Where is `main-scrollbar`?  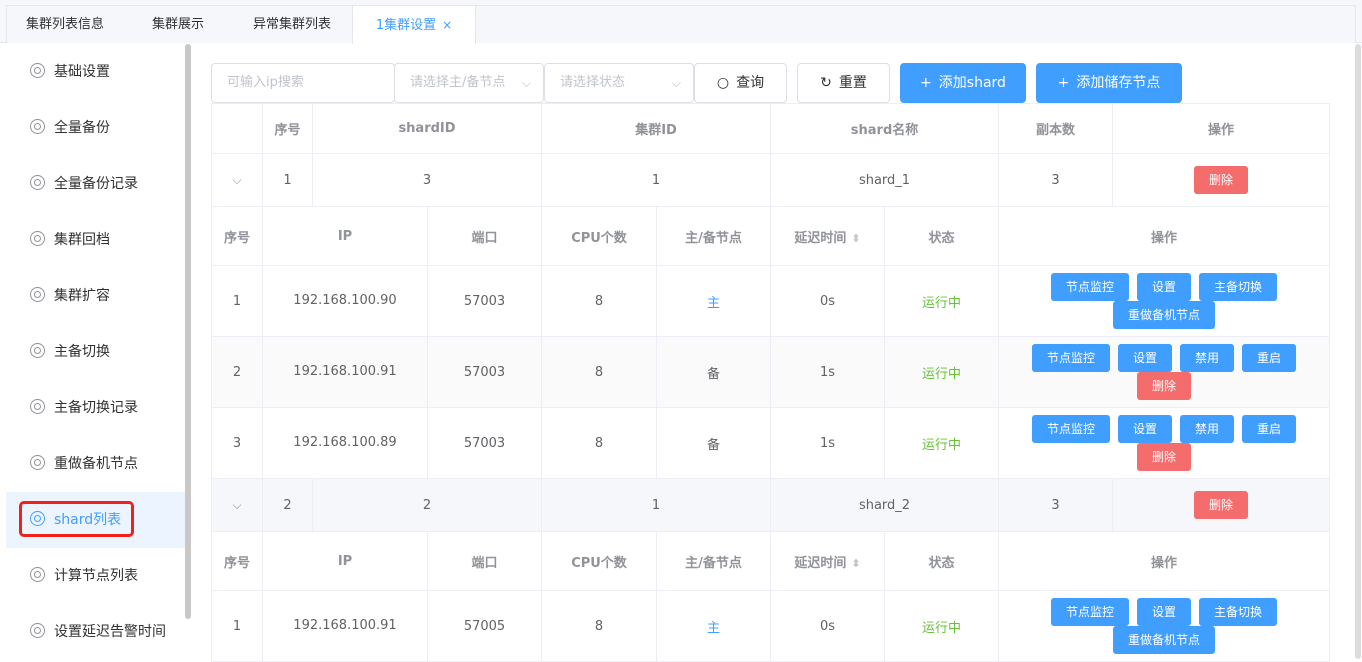 main-scrollbar is located at coordinates (1358, 351).